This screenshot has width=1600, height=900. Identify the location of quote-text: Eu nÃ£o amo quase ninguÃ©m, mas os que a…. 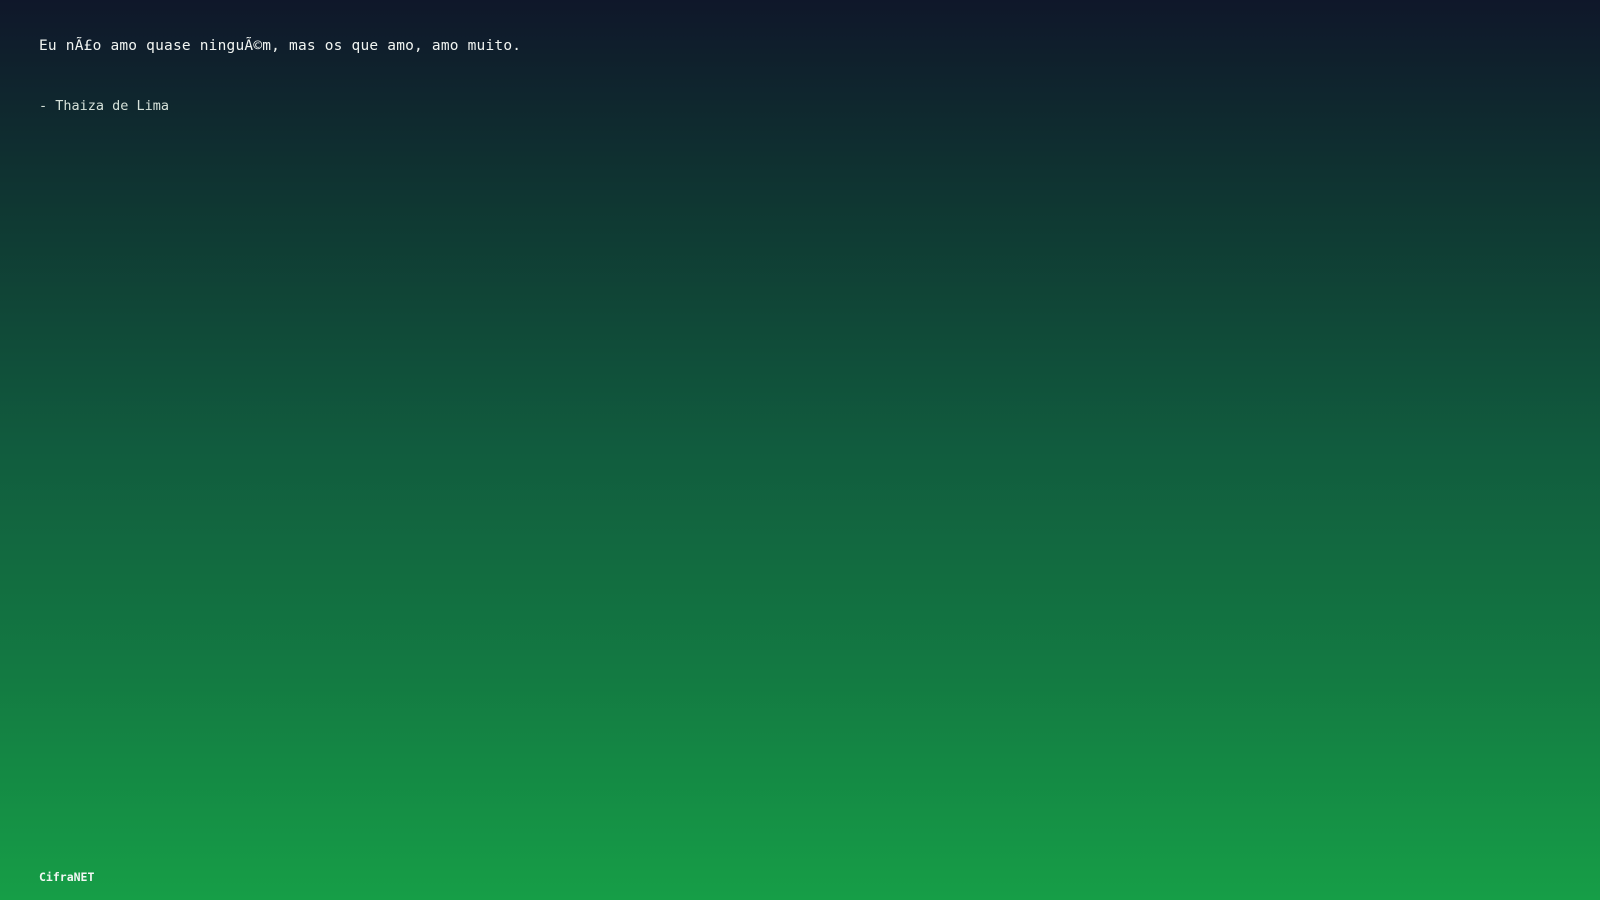
(280, 46).